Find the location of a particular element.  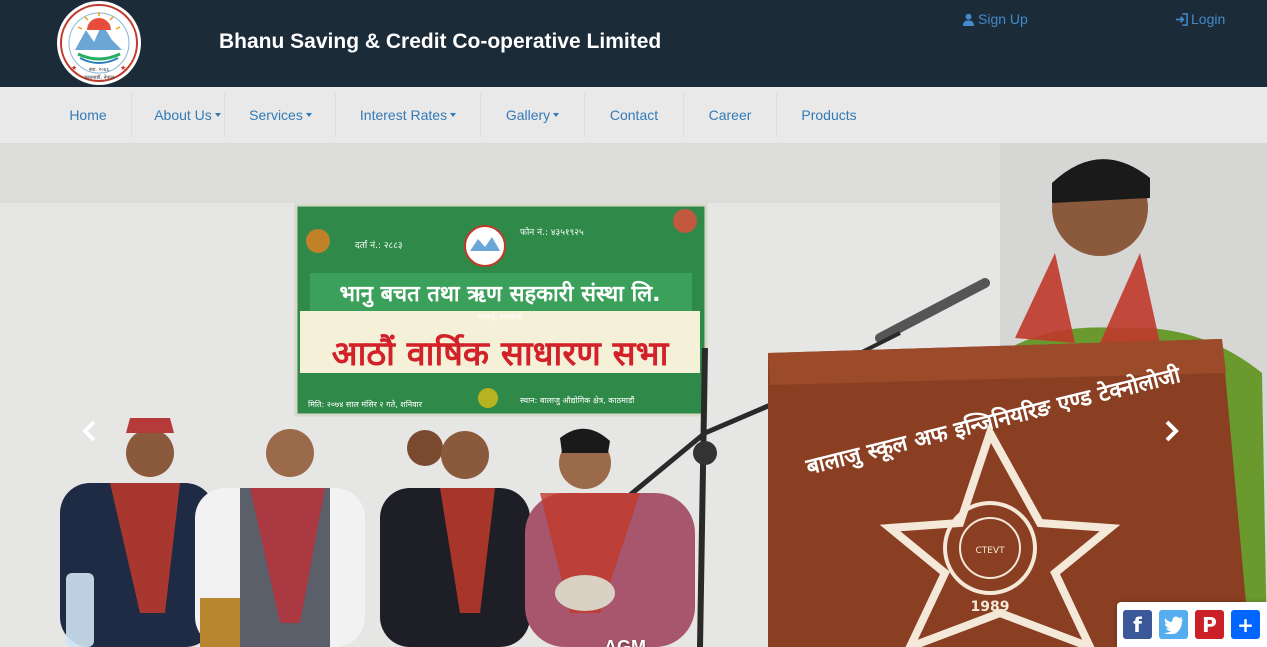

pinterest-icon: P is located at coordinates (1209, 624).